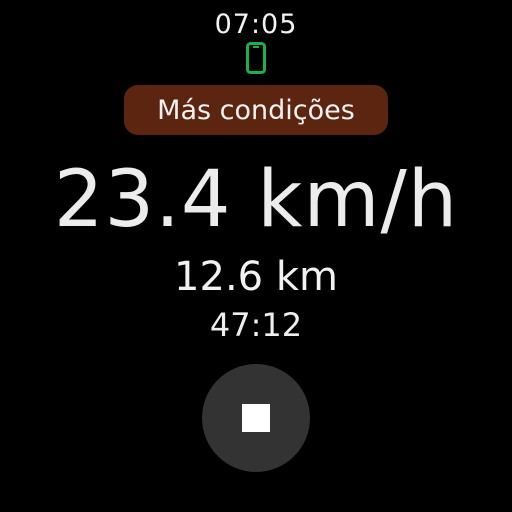 The height and width of the screenshot is (512, 512). I want to click on condition-label: Más condições, so click(256, 110).